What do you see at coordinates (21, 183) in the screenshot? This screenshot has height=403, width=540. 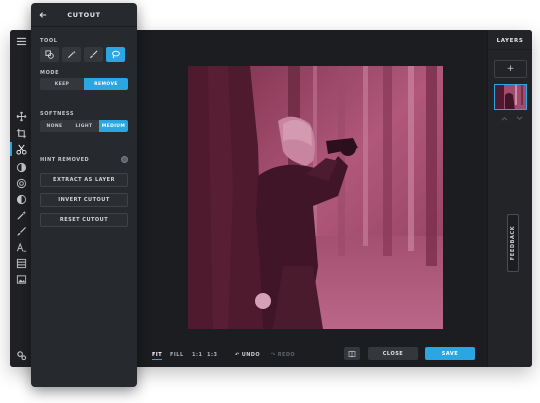 I see `filter-icon` at bounding box center [21, 183].